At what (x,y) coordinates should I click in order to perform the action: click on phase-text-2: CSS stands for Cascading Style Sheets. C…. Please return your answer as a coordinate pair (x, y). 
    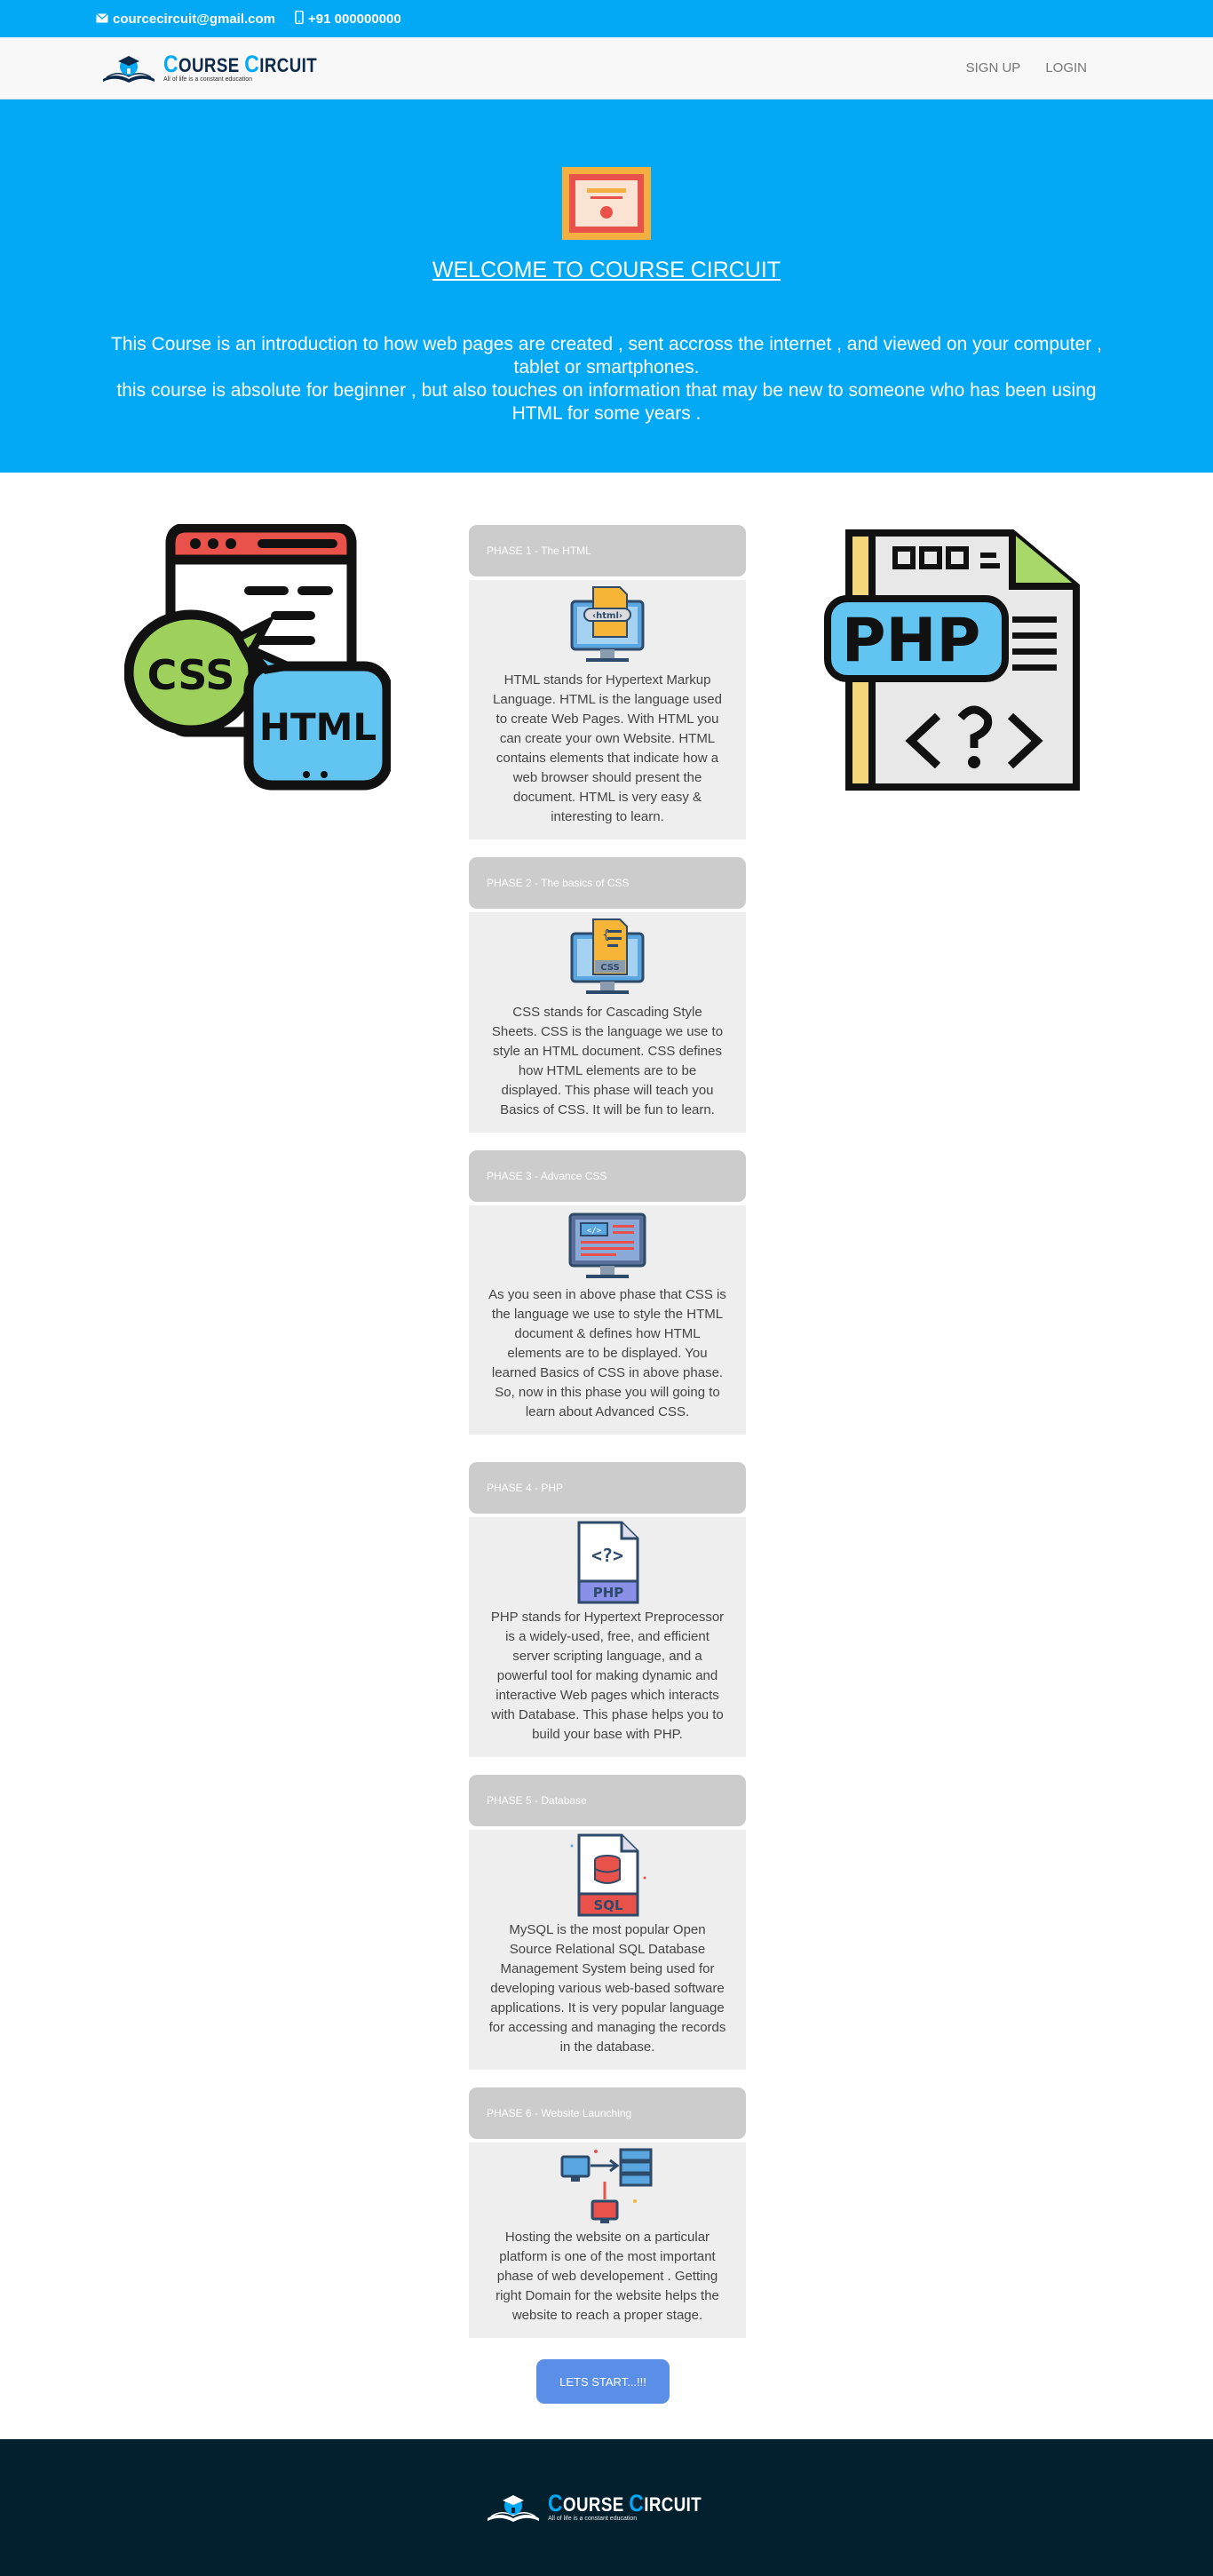
    Looking at the image, I should click on (608, 1061).